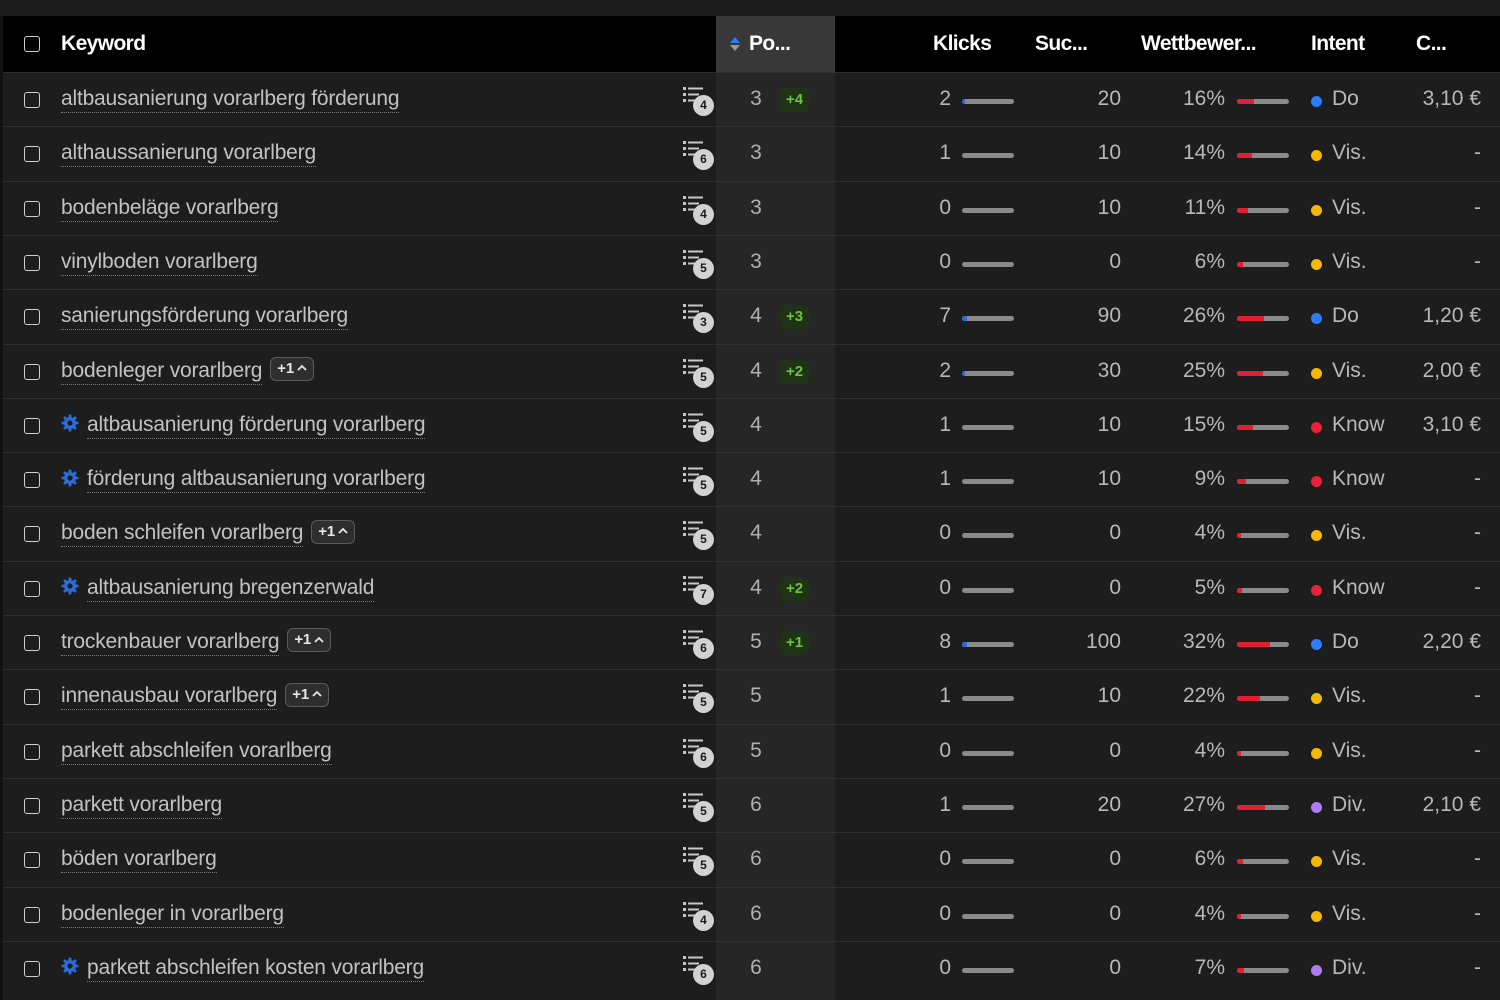 Image resolution: width=1500 pixels, height=1000 pixels. Describe the element at coordinates (1109, 424) in the screenshot. I see `search-volume-value: 10` at that location.